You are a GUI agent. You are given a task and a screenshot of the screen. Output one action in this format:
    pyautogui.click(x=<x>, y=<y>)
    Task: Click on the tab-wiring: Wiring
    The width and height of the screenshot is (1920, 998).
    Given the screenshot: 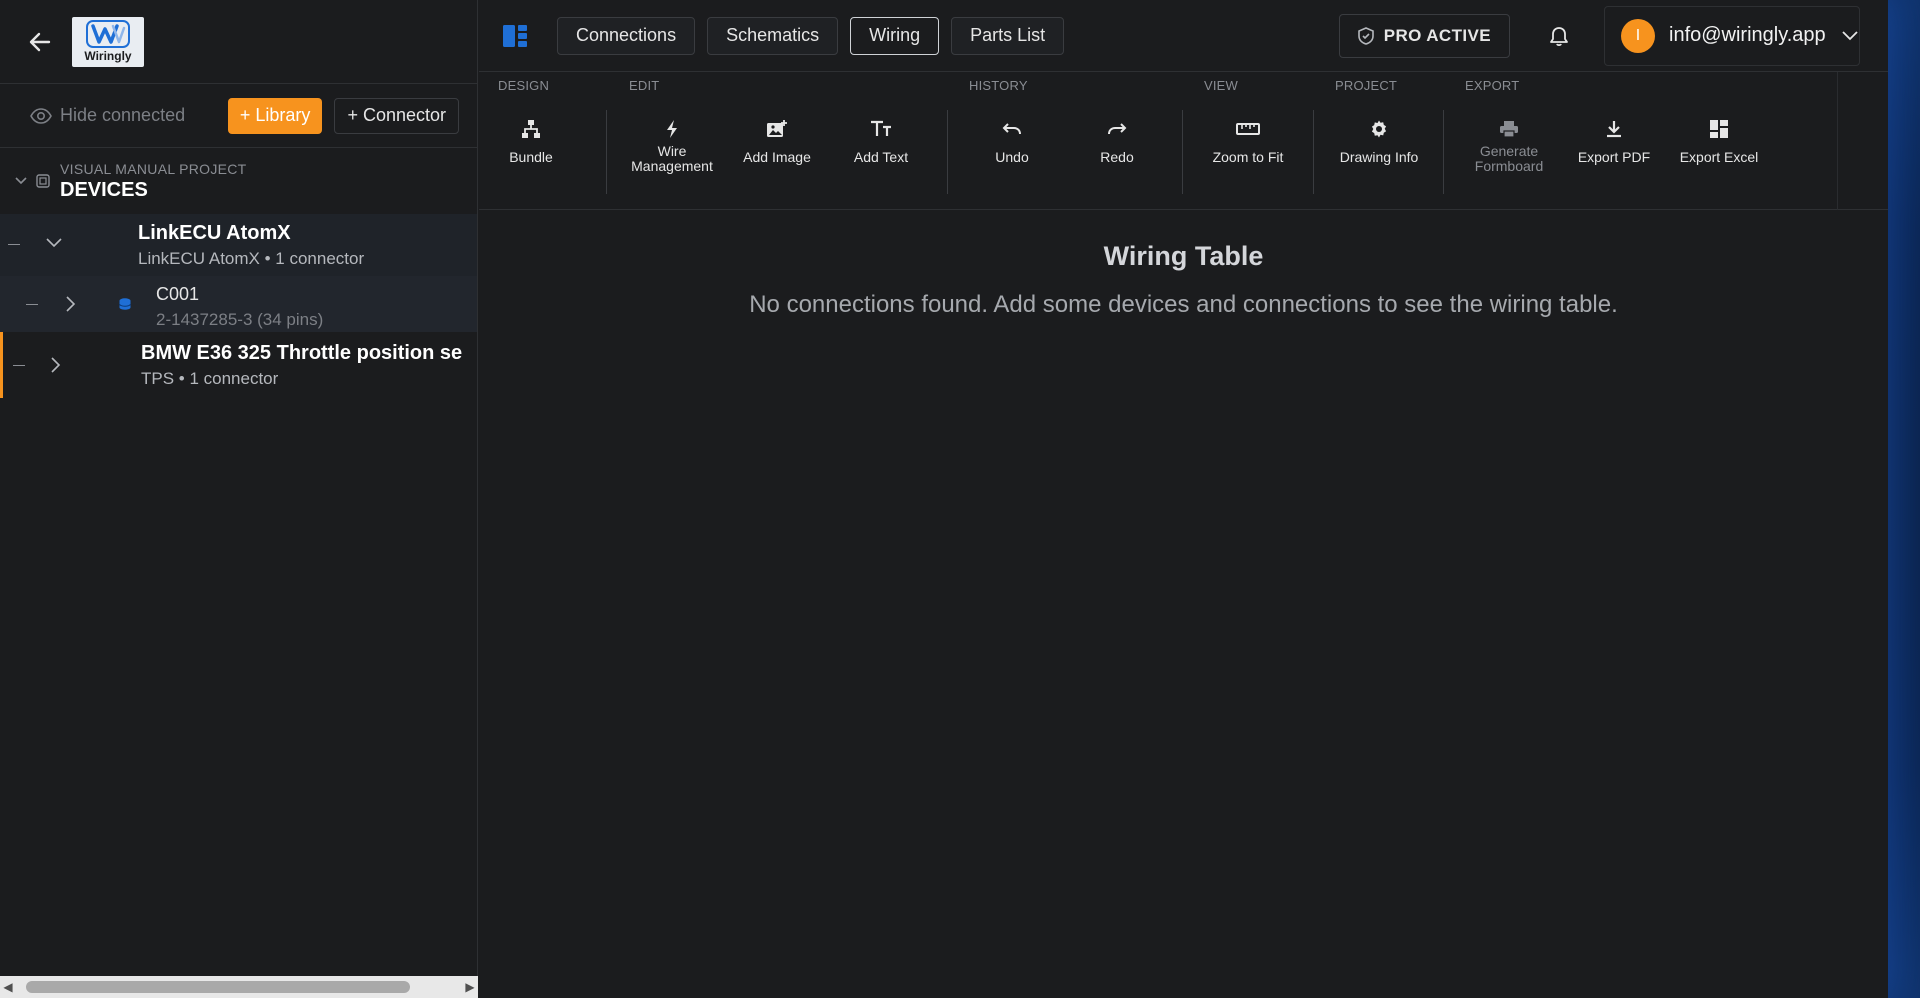 What is the action you would take?
    pyautogui.click(x=895, y=35)
    